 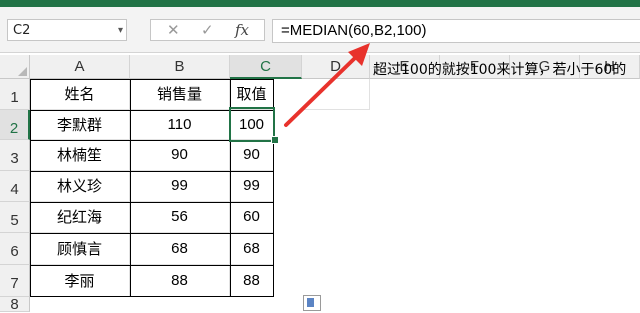 I want to click on red-arrow-annotation, so click(x=327, y=85).